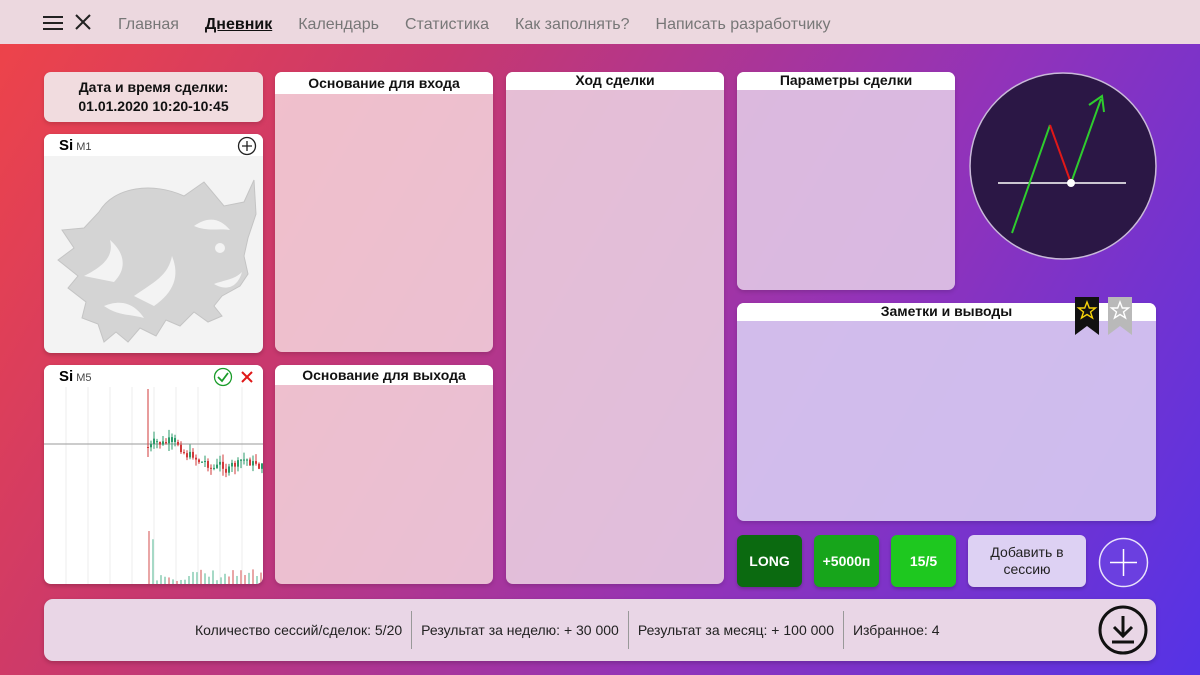 The height and width of the screenshot is (675, 1200). Describe the element at coordinates (157, 261) in the screenshot. I see `bull-logo-placeholder` at that location.